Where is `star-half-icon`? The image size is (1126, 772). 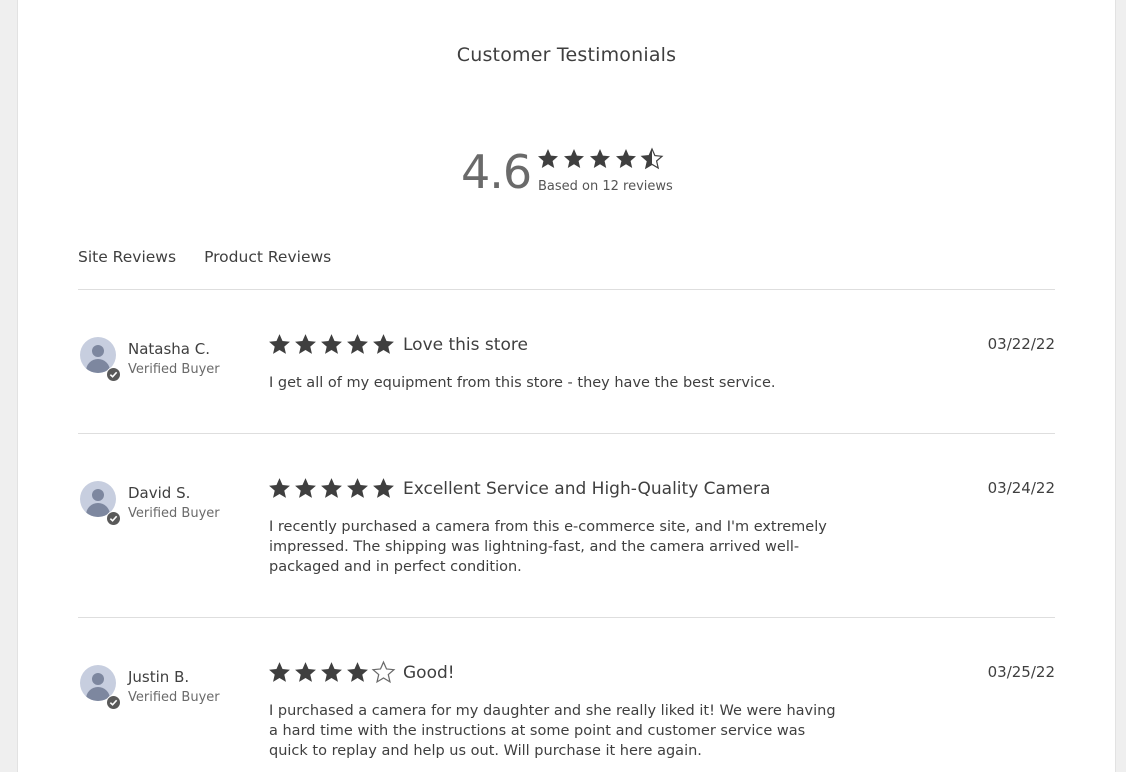
star-half-icon is located at coordinates (652, 161).